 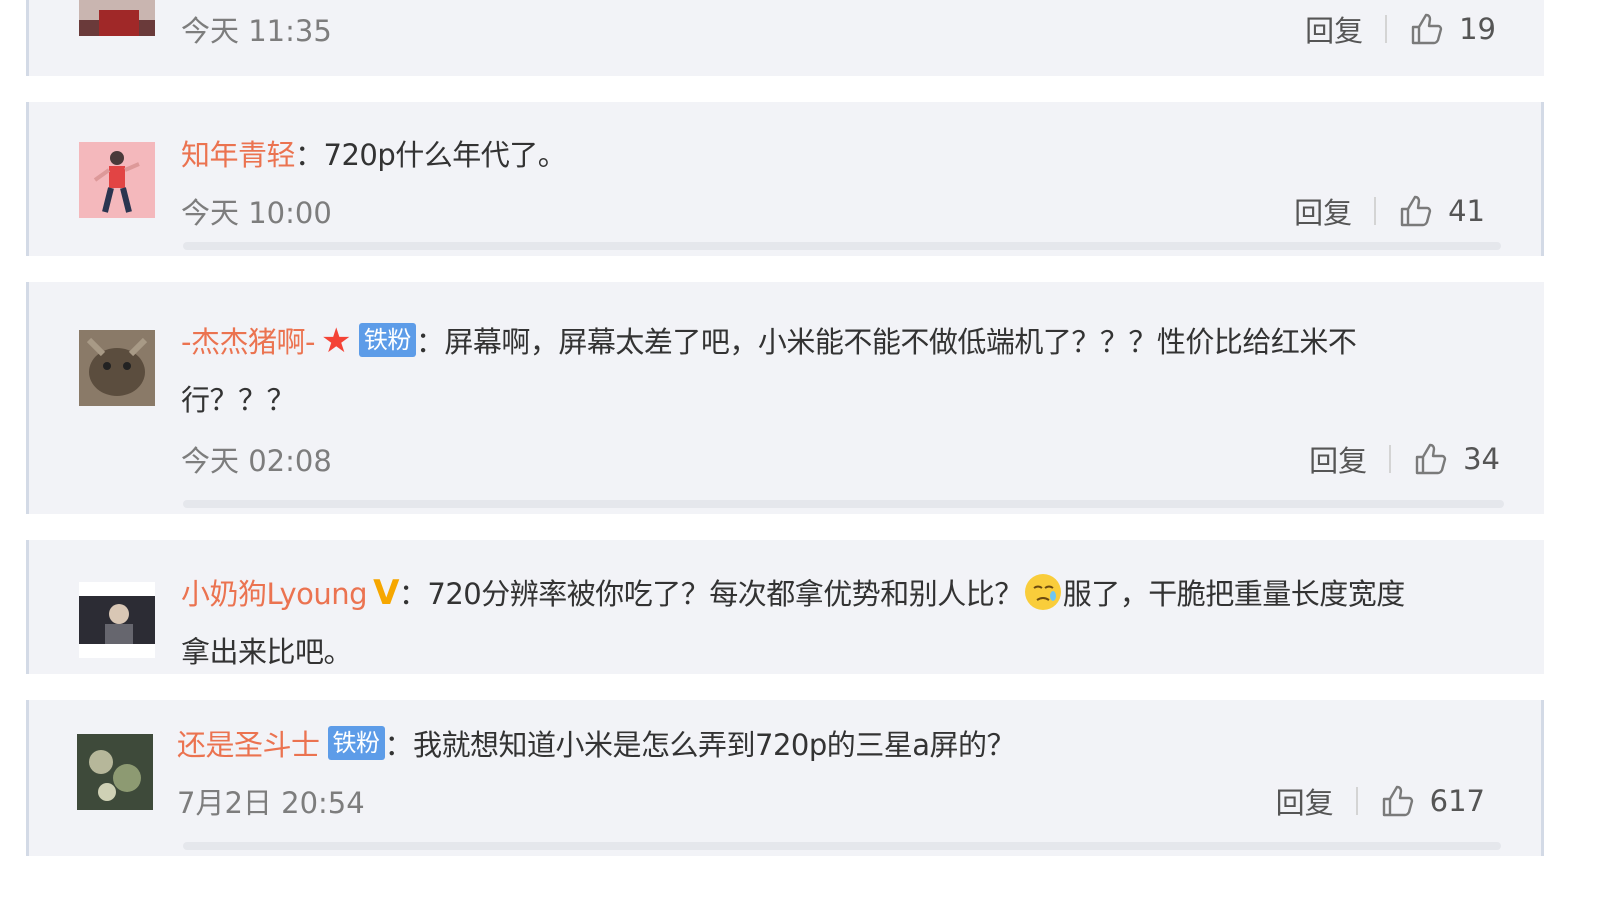 What do you see at coordinates (238, 155) in the screenshot?
I see `username-link: 知年青轻` at bounding box center [238, 155].